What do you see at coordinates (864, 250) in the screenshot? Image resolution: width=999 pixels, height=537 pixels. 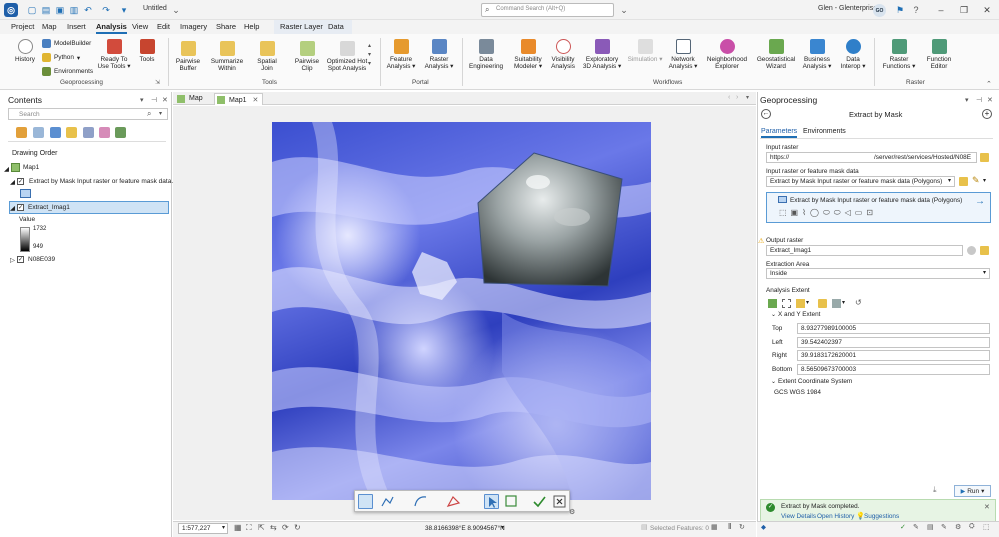 I see `output-raster-field: Extract_Imag1` at bounding box center [864, 250].